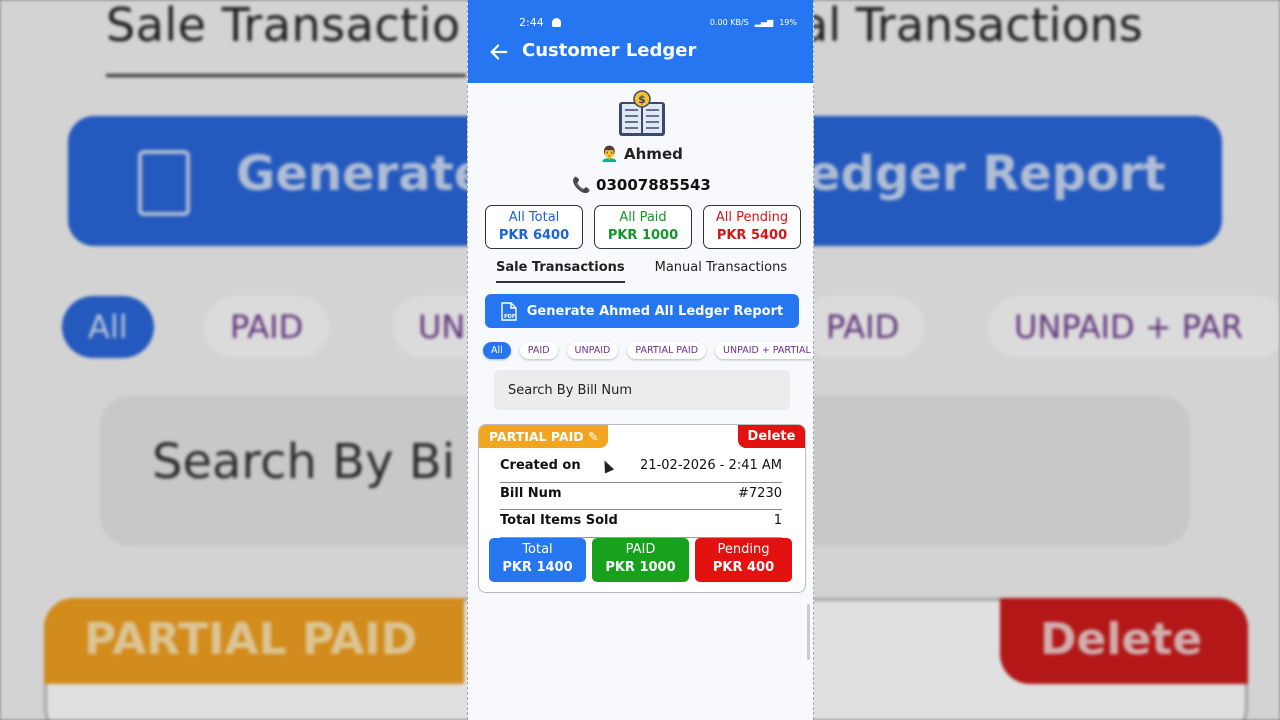  Describe the element at coordinates (251, 639) in the screenshot. I see `bg-partial-text: PARTIAL PAID` at that location.